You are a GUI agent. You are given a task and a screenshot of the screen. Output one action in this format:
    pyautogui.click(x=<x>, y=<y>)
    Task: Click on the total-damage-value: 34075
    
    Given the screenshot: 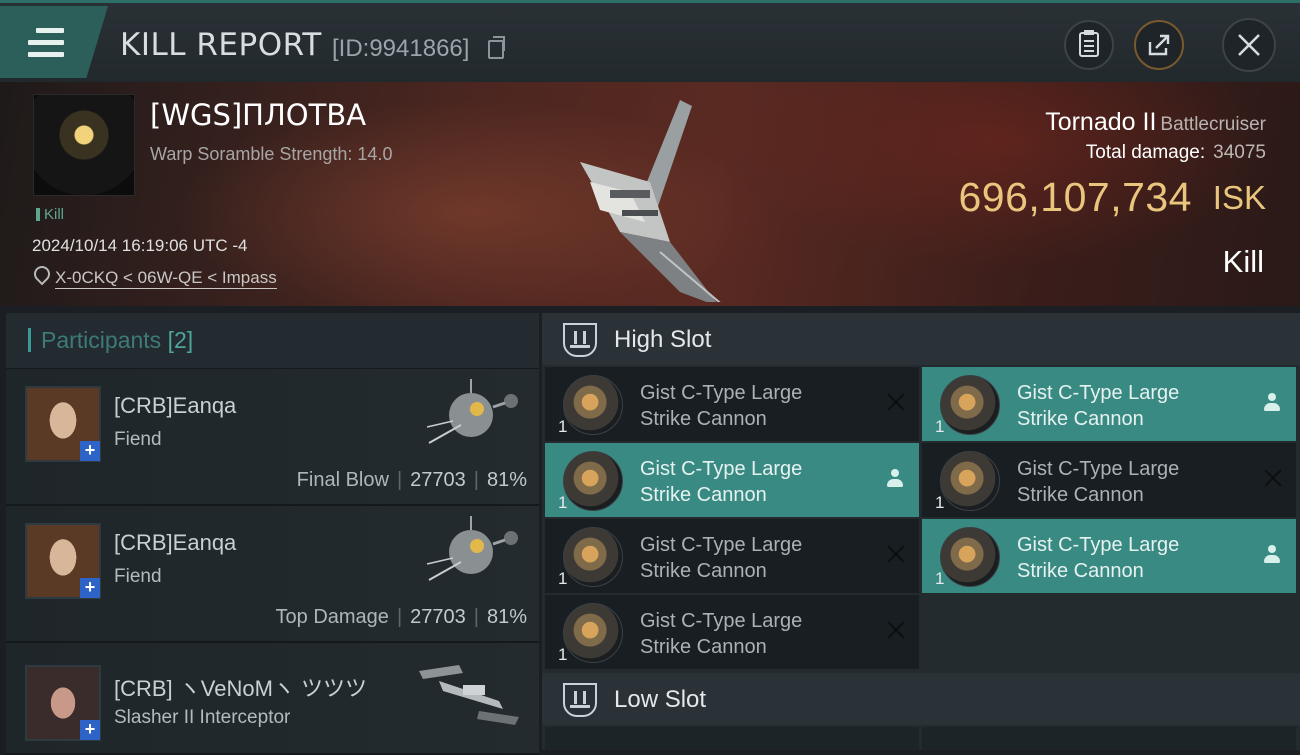 What is the action you would take?
    pyautogui.click(x=1239, y=152)
    